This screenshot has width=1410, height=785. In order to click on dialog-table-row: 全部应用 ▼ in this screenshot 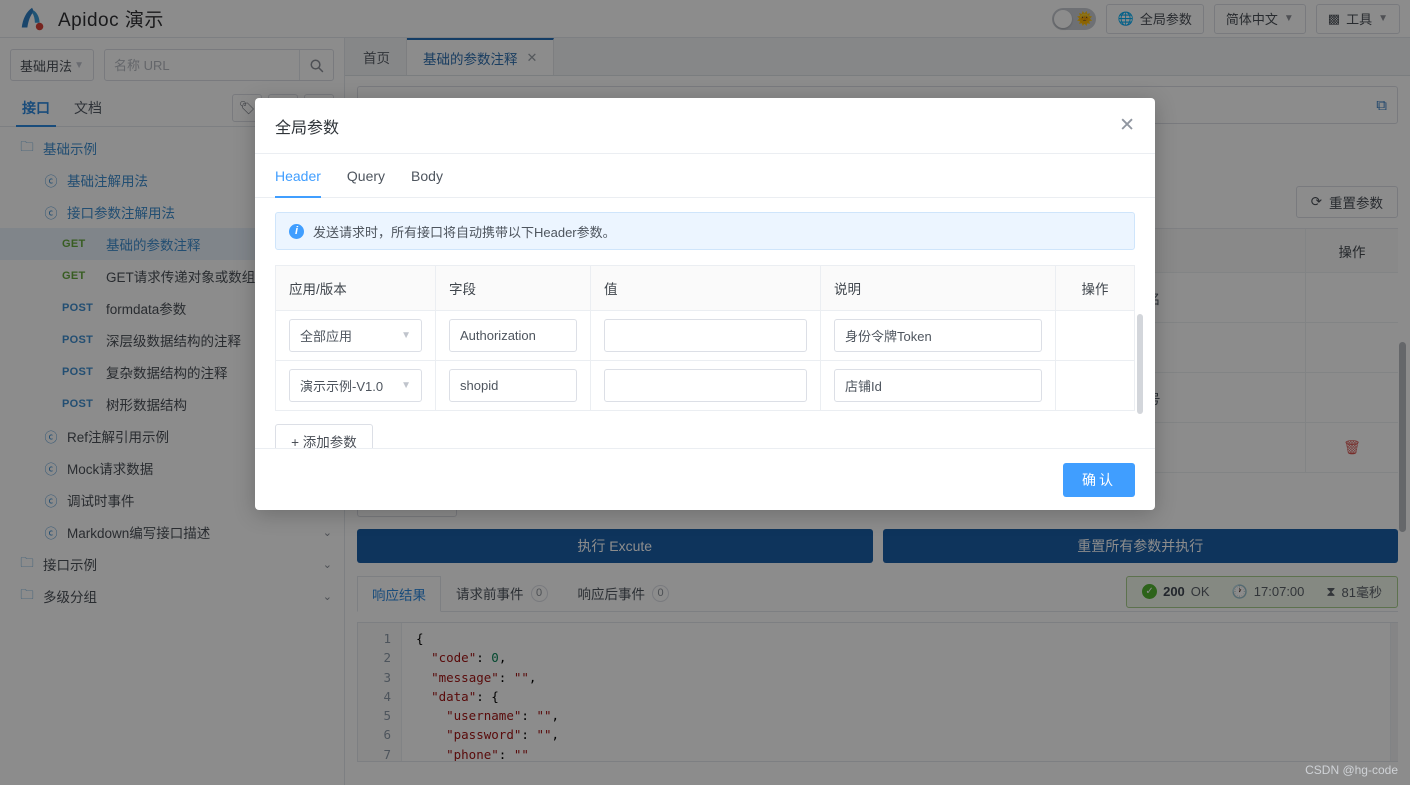, I will do `click(705, 336)`.